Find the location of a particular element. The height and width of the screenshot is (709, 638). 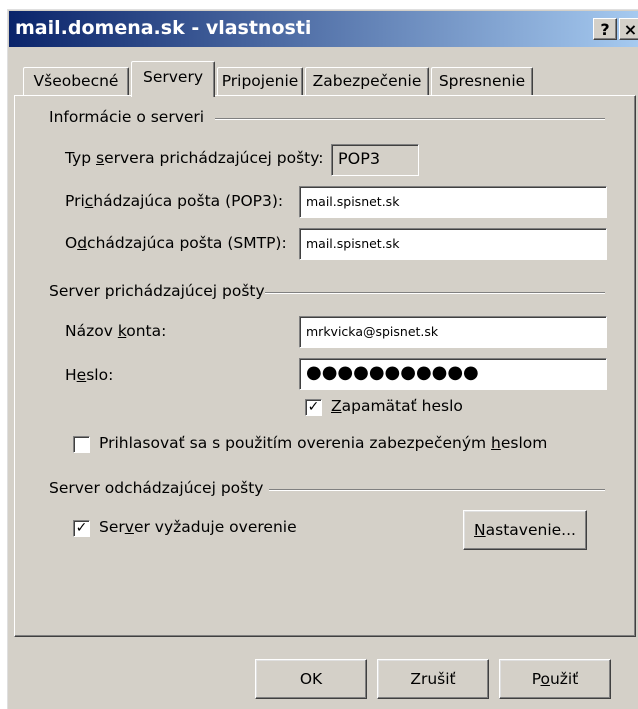

account-name-label: Názov konta: is located at coordinates (116, 331).